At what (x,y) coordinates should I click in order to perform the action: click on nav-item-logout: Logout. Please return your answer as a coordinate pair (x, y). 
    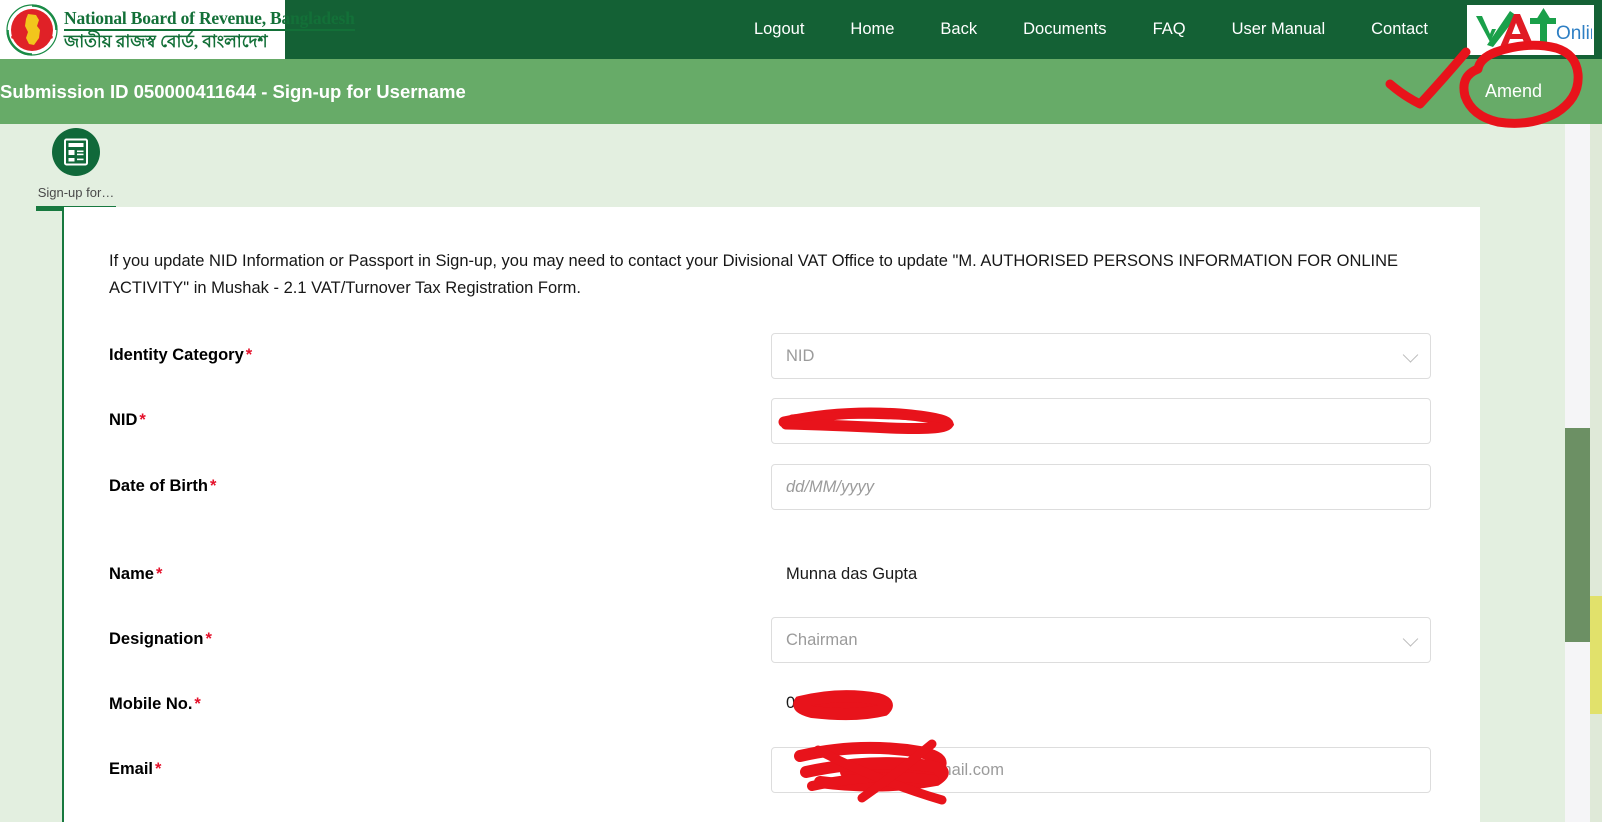
    Looking at the image, I should click on (779, 29).